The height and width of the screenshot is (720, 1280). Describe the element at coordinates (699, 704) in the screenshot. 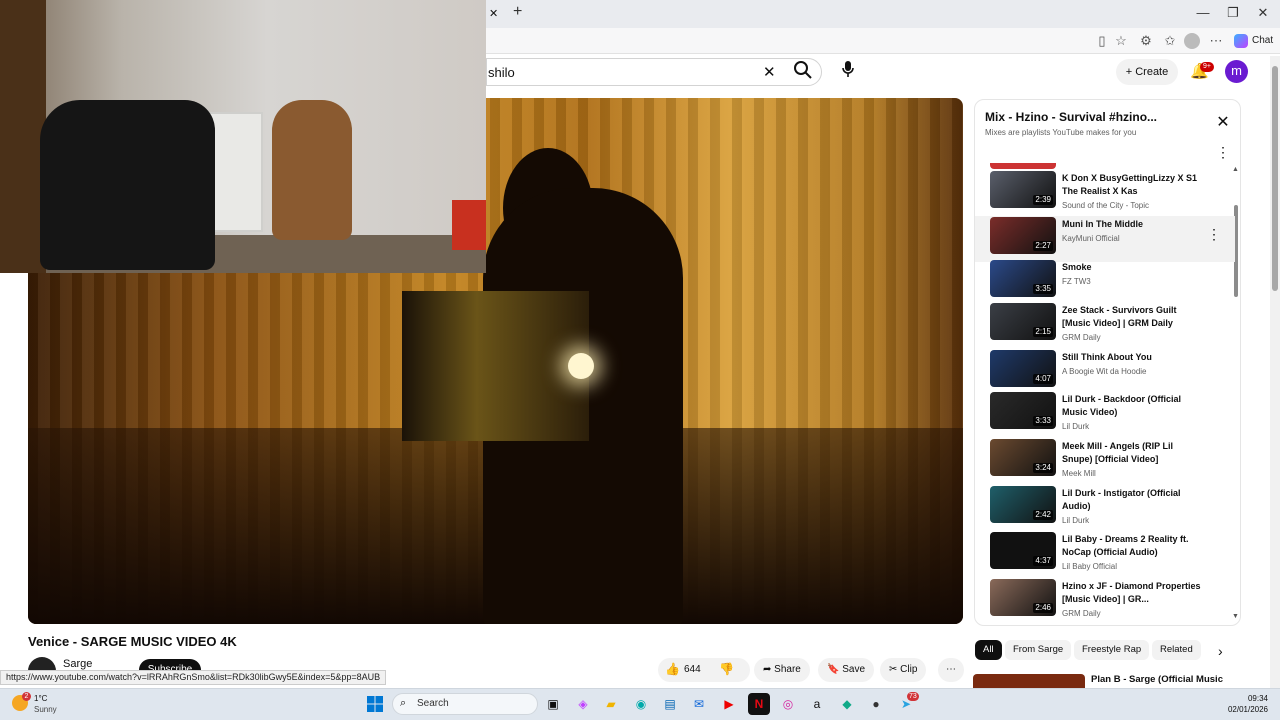

I see `outlook-icon: ✉` at that location.